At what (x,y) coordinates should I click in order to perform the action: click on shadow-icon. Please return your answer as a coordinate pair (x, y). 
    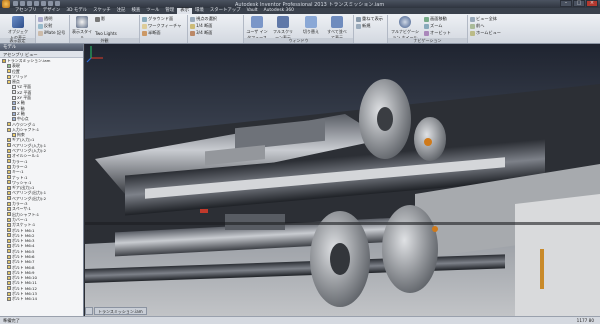
    Looking at the image, I should click on (97, 19).